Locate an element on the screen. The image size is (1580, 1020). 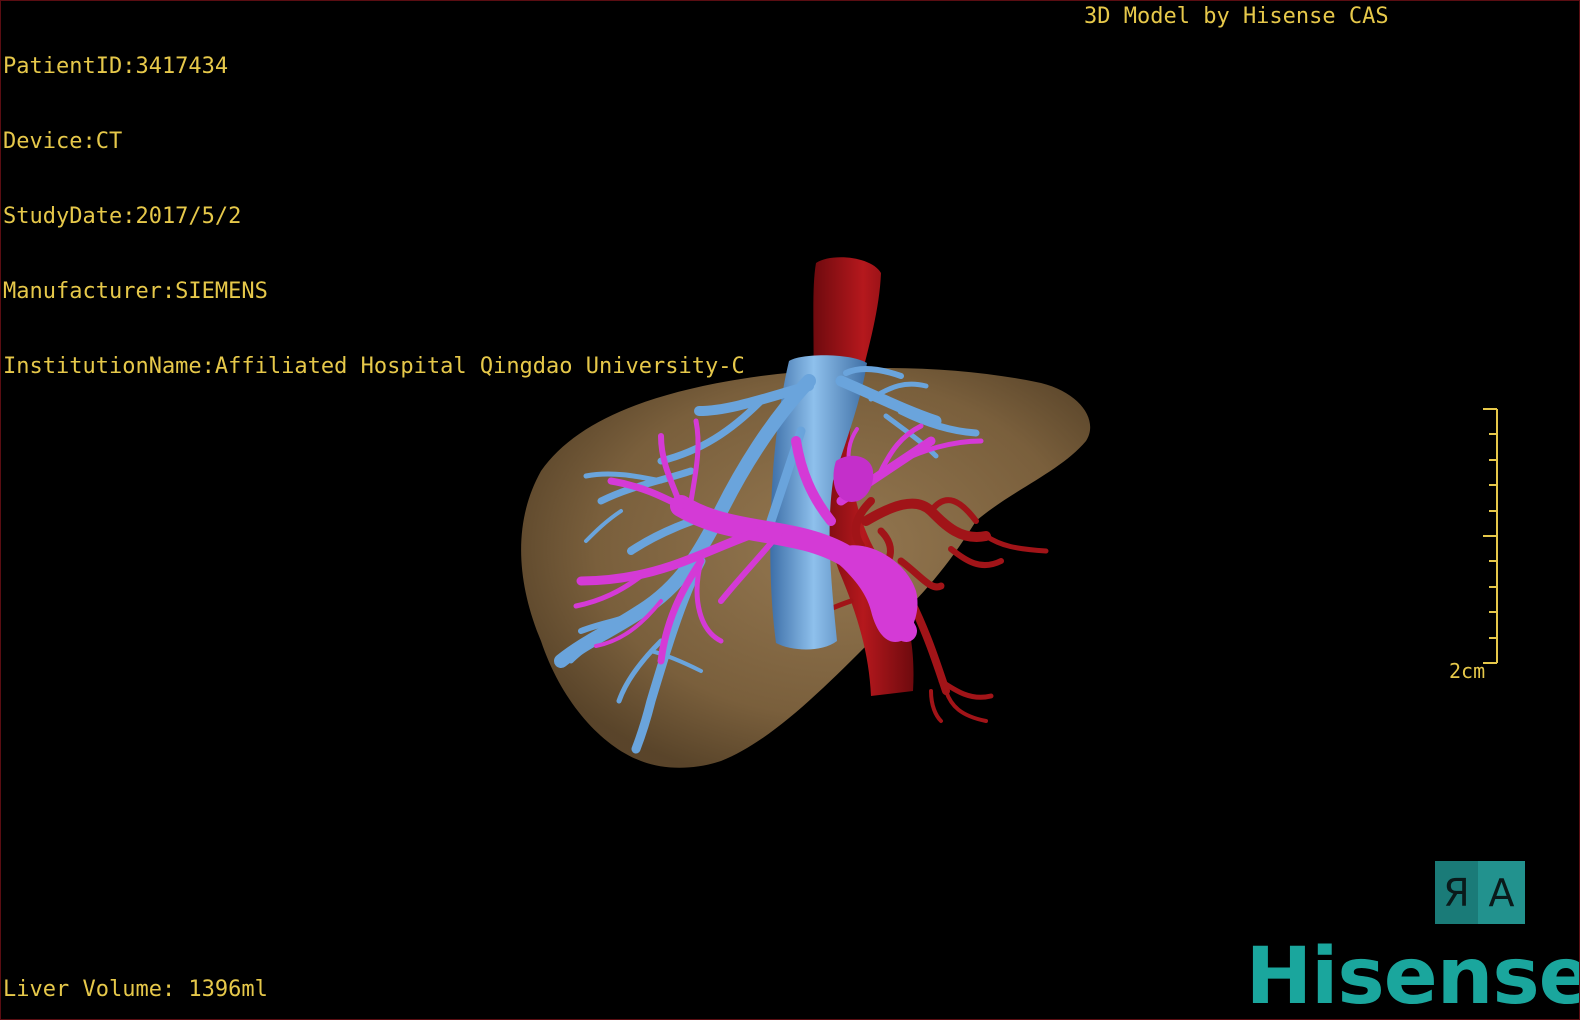
model-credit: 3D Model by Hisense CAS is located at coordinates (1236, 16).